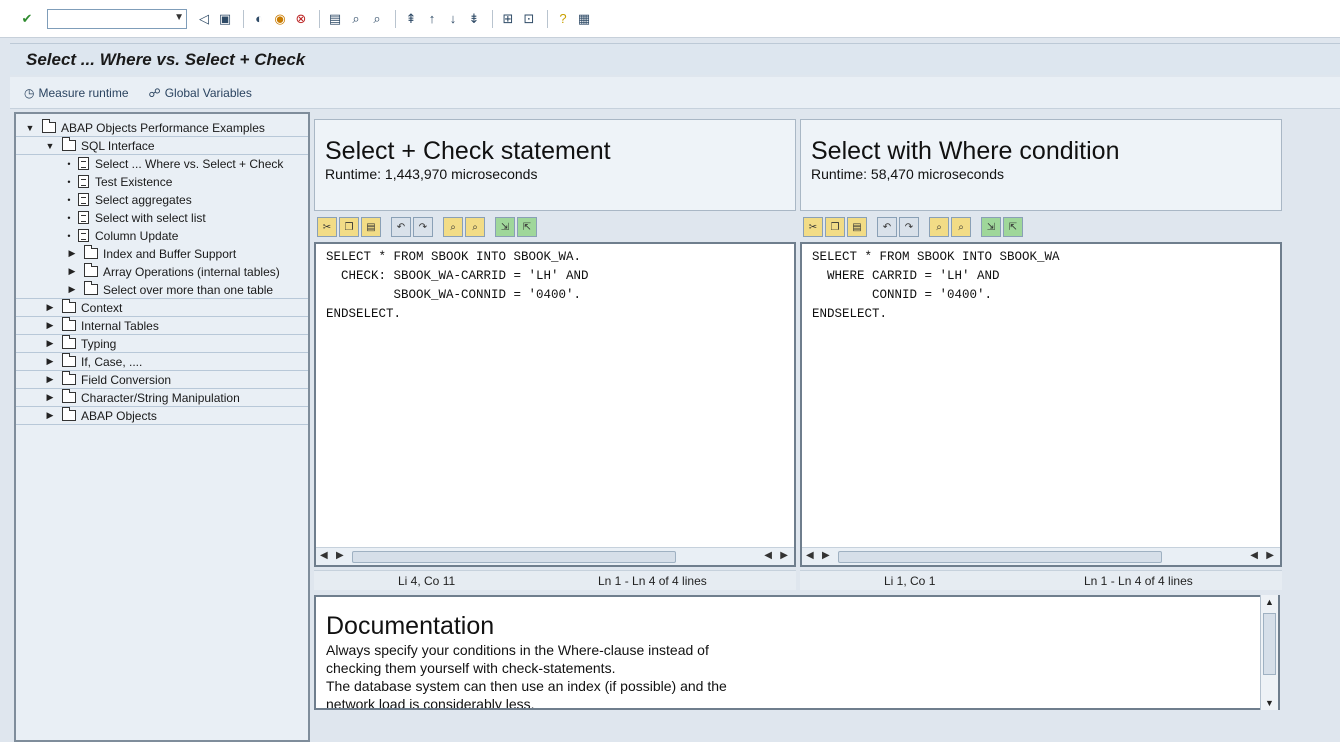  I want to click on right-editor-toolbar: ✂ ❐ ▤ ↶ ↷ ⌕ ⌕ ⇲ ⇱, so click(912, 227).